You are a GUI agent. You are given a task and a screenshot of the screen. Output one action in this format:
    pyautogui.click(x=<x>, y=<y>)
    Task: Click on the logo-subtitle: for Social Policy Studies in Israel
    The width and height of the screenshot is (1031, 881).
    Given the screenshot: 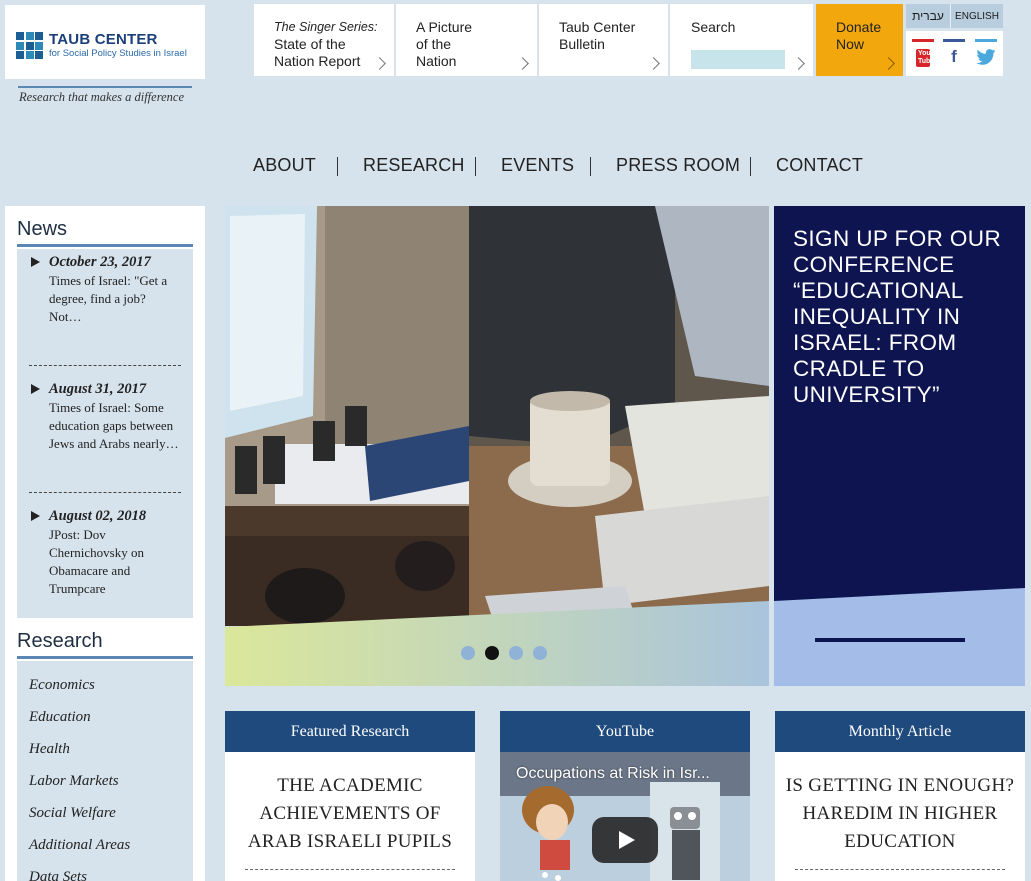 What is the action you would take?
    pyautogui.click(x=118, y=53)
    